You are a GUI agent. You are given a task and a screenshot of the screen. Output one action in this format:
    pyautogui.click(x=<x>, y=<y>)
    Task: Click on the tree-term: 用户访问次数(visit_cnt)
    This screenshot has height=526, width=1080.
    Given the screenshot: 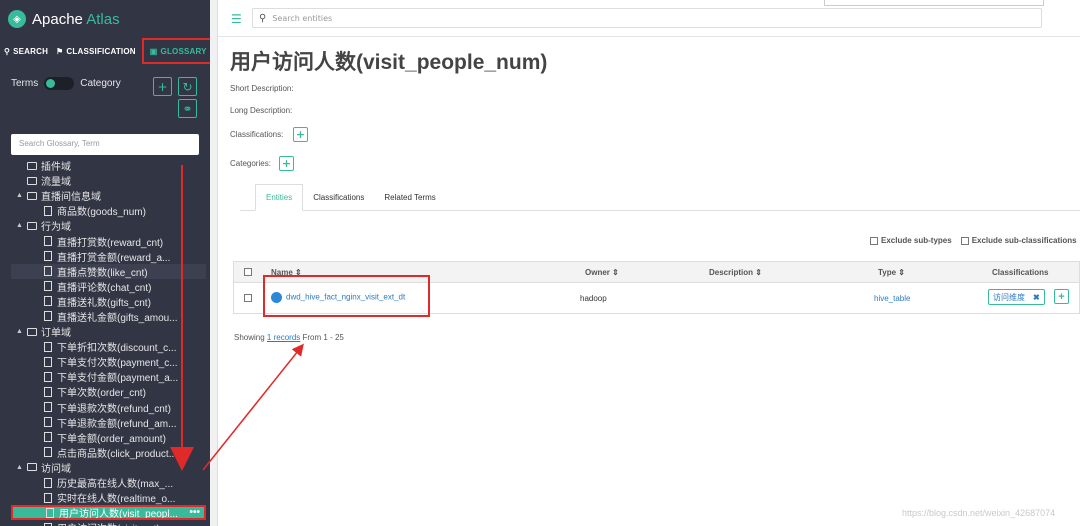 What is the action you would take?
    pyautogui.click(x=108, y=523)
    